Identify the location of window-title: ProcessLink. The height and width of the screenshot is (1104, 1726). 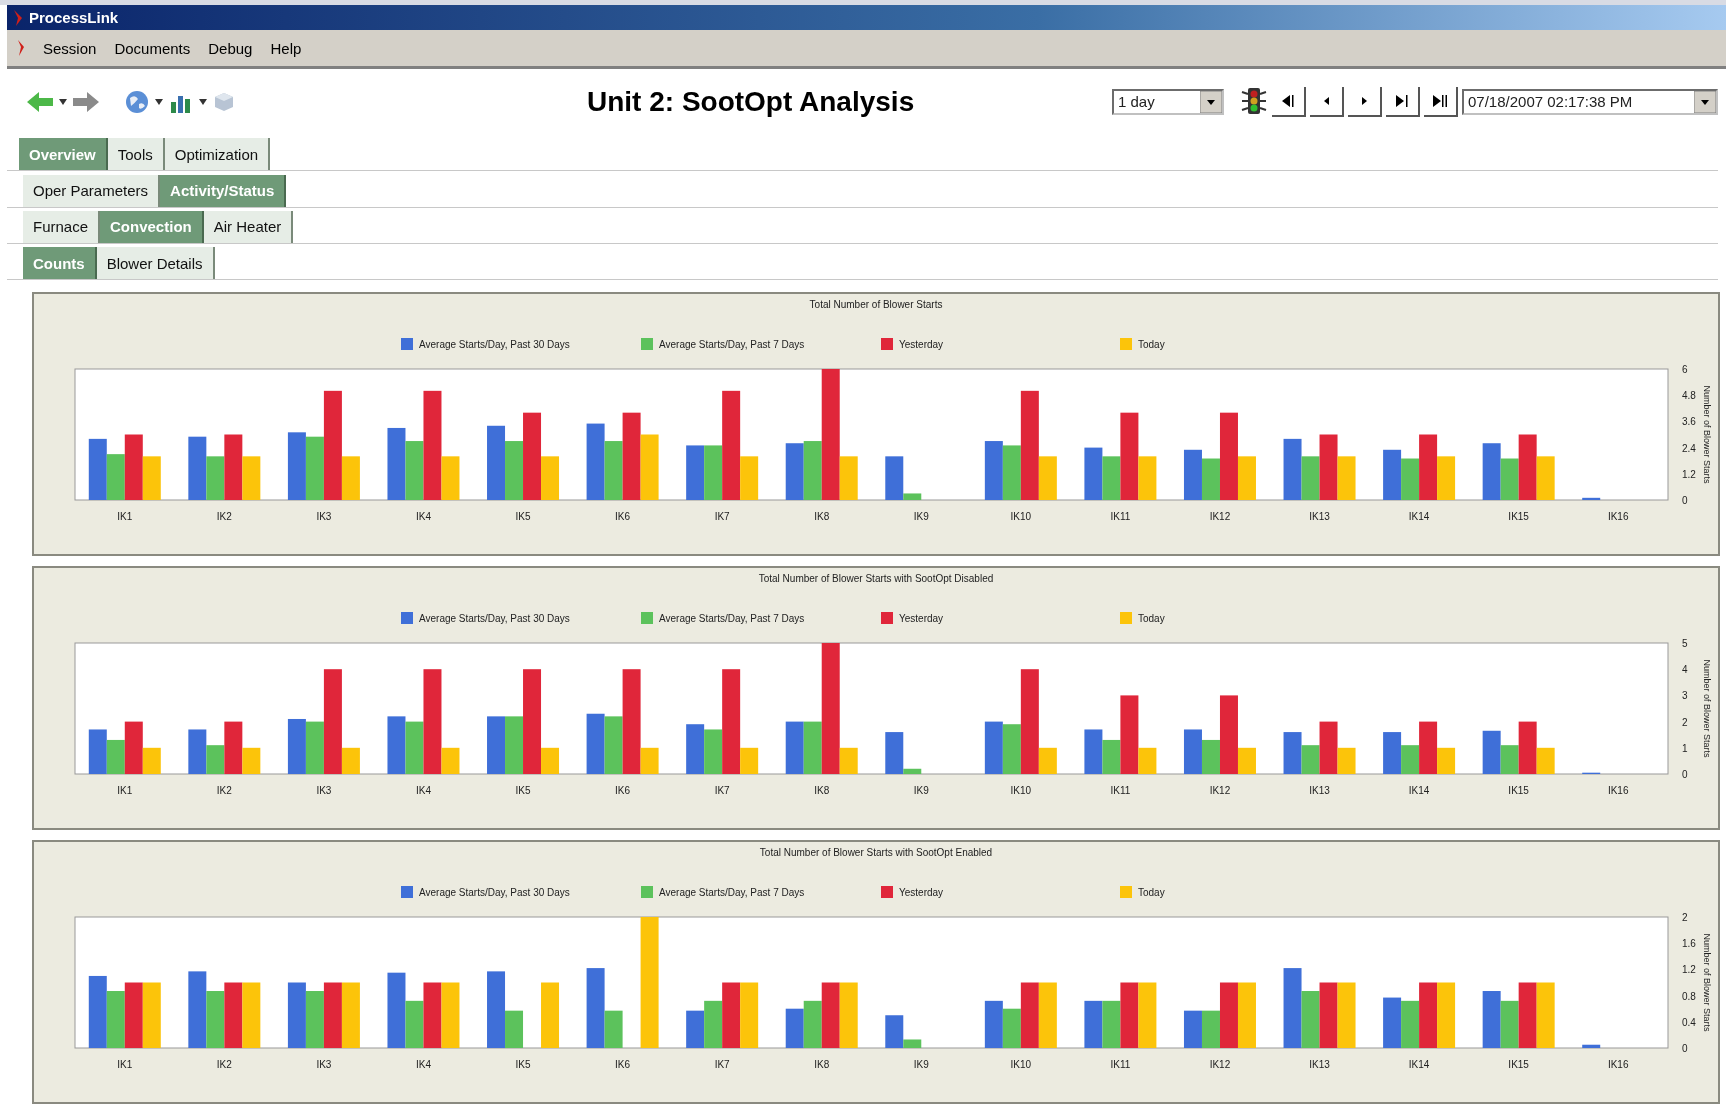
(74, 18).